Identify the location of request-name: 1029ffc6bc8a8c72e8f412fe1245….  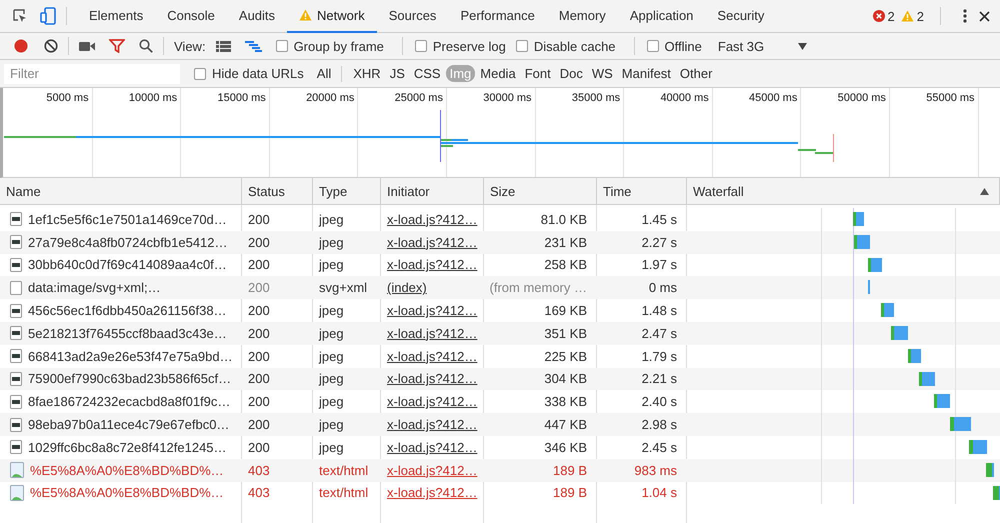
(127, 447).